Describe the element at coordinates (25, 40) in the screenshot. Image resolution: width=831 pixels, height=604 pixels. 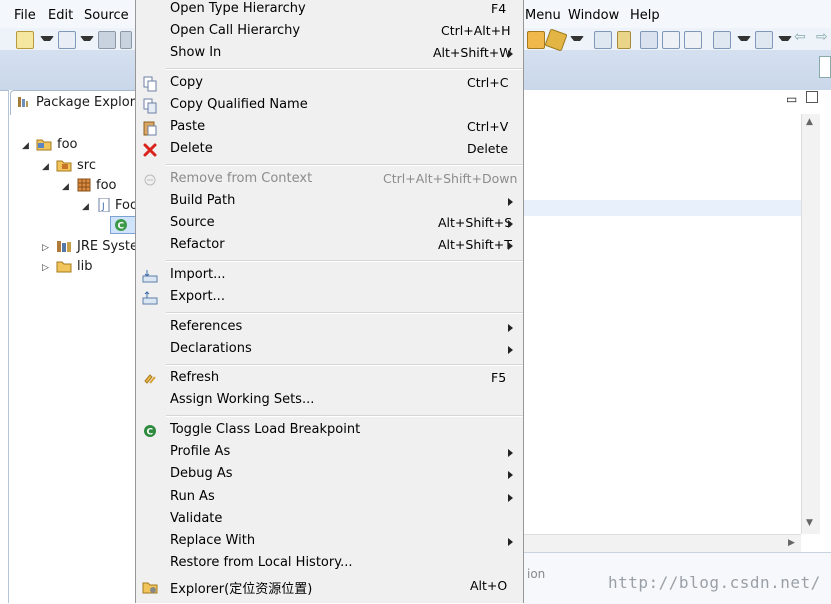
I see `new-icon` at that location.